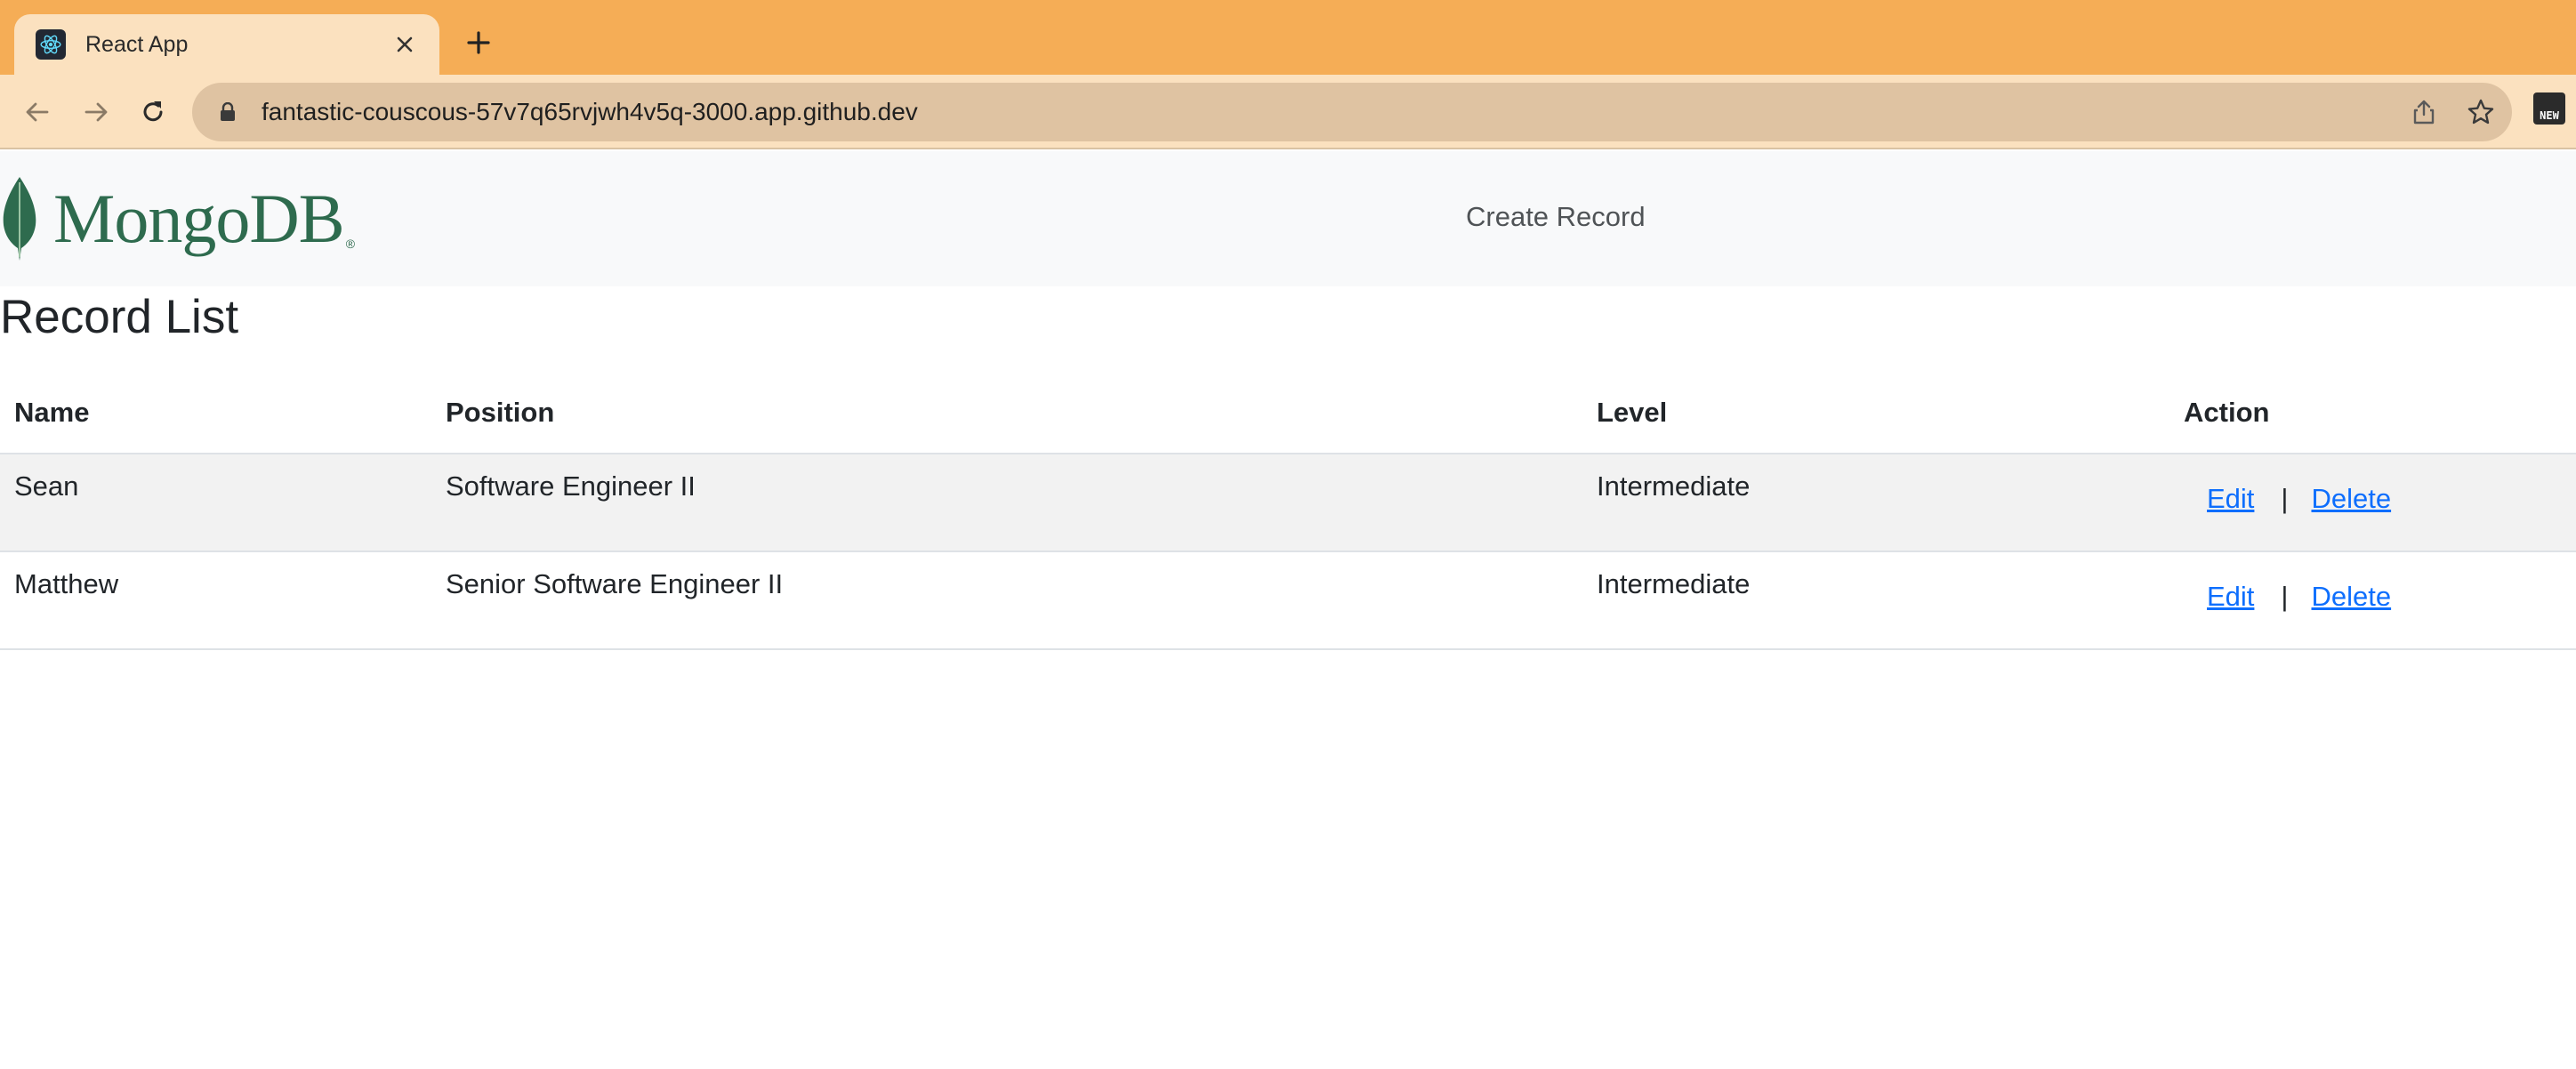 This screenshot has width=2576, height=1069. I want to click on back-icon, so click(37, 112).